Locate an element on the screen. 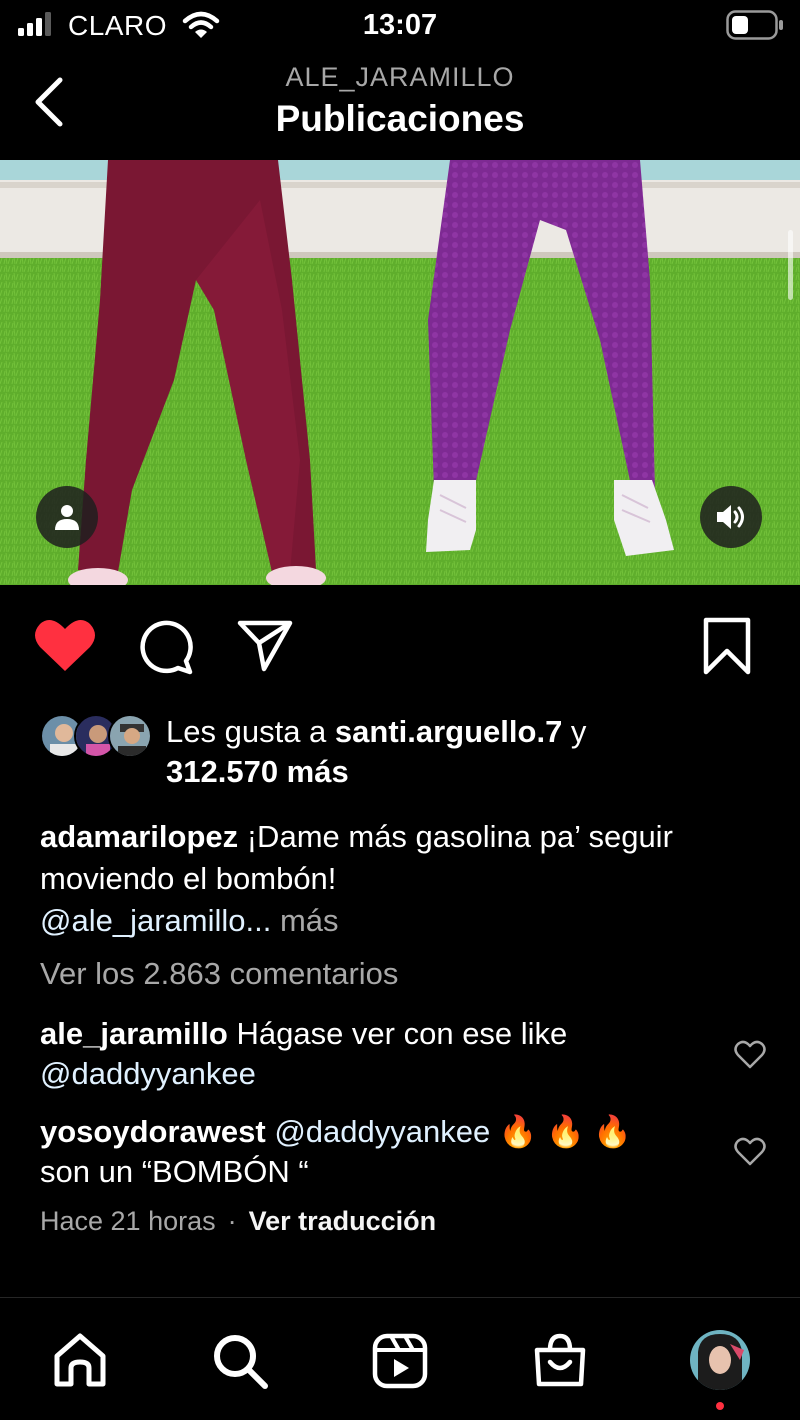  status-bar: CLARO 13:07 is located at coordinates (400, 26).